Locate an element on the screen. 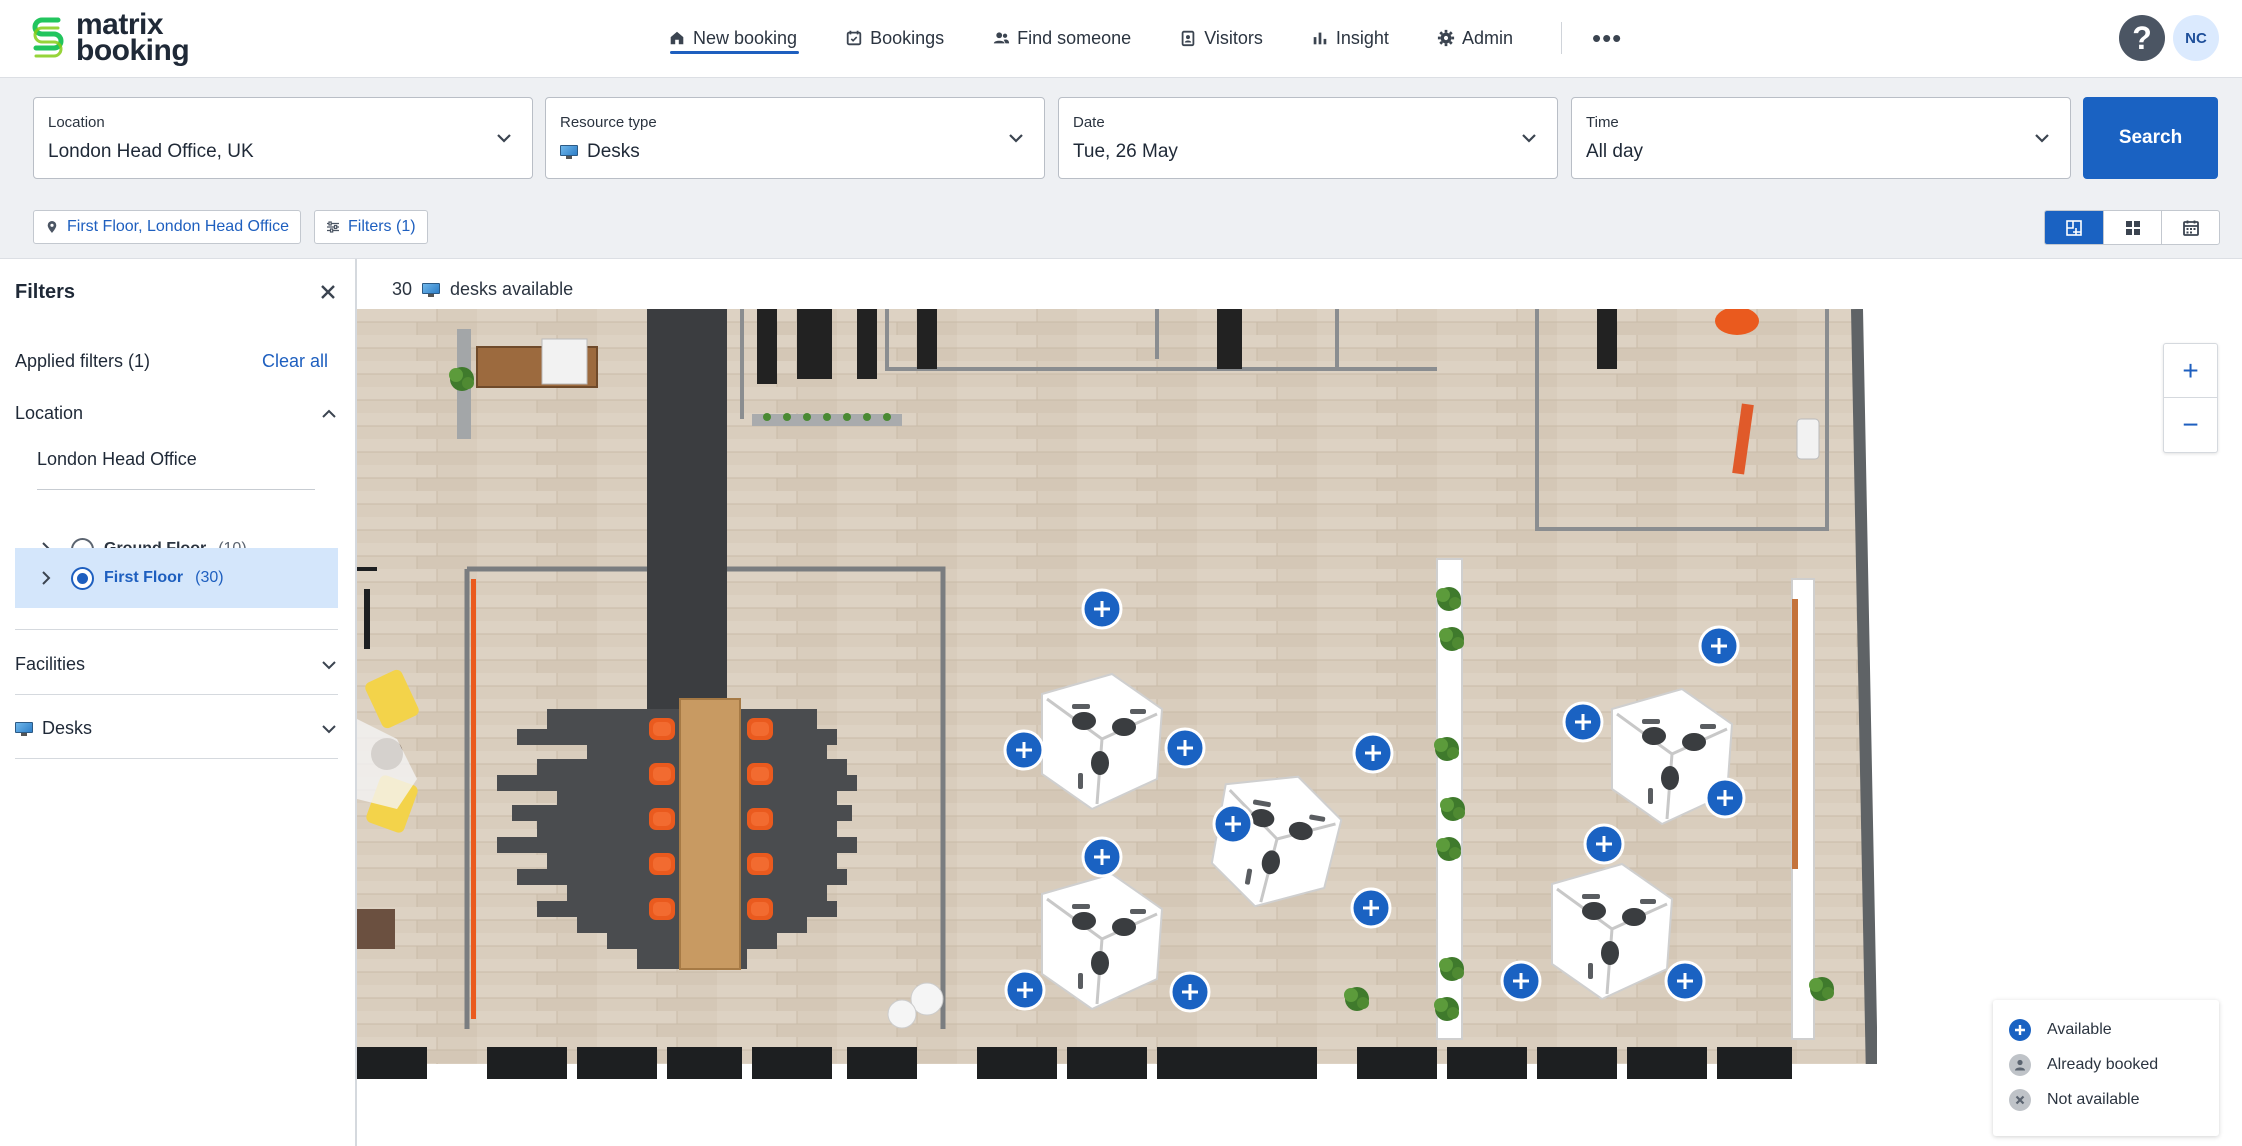 This screenshot has width=2242, height=1146. location-chip-label: First Floor, London Head Office is located at coordinates (178, 226).